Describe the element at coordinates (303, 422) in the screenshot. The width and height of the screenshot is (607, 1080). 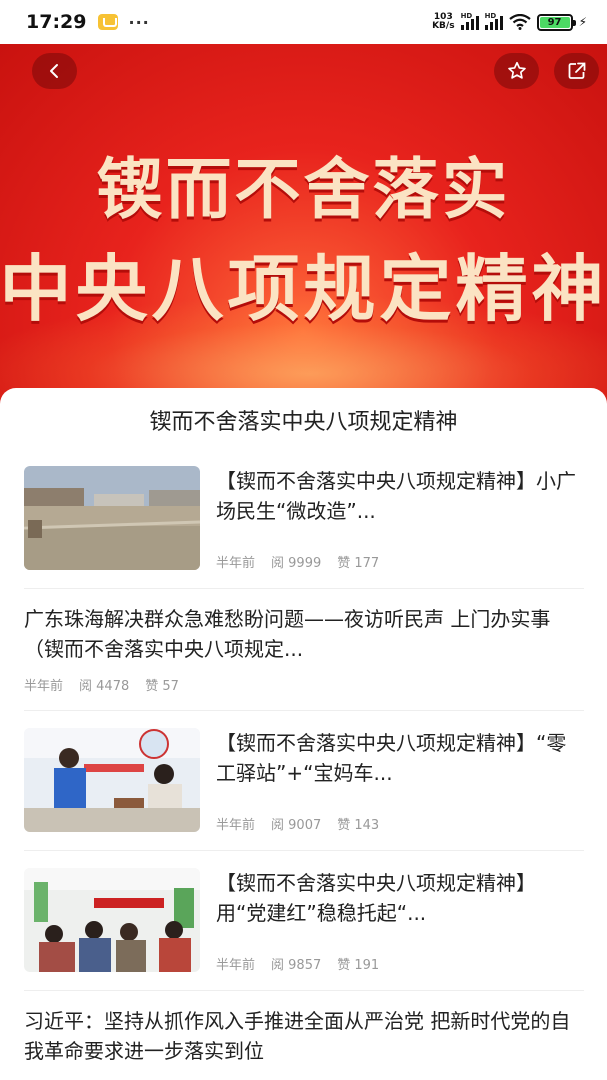
I see `section-title: 锲而不舍落实中央八项规定精神` at that location.